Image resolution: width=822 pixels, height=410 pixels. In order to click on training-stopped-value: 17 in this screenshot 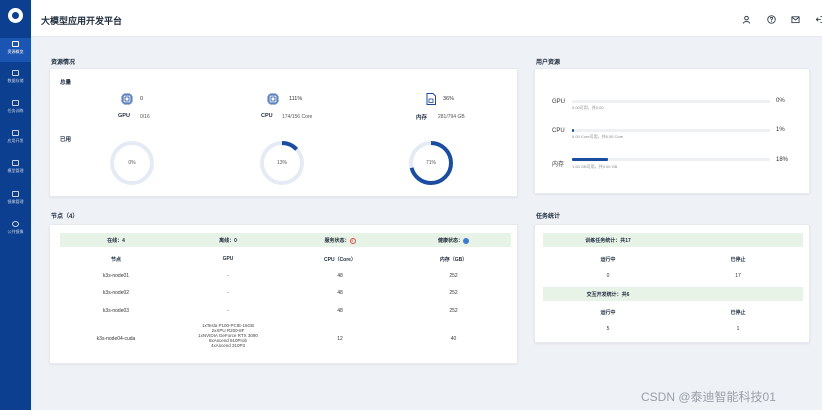, I will do `click(738, 276)`.